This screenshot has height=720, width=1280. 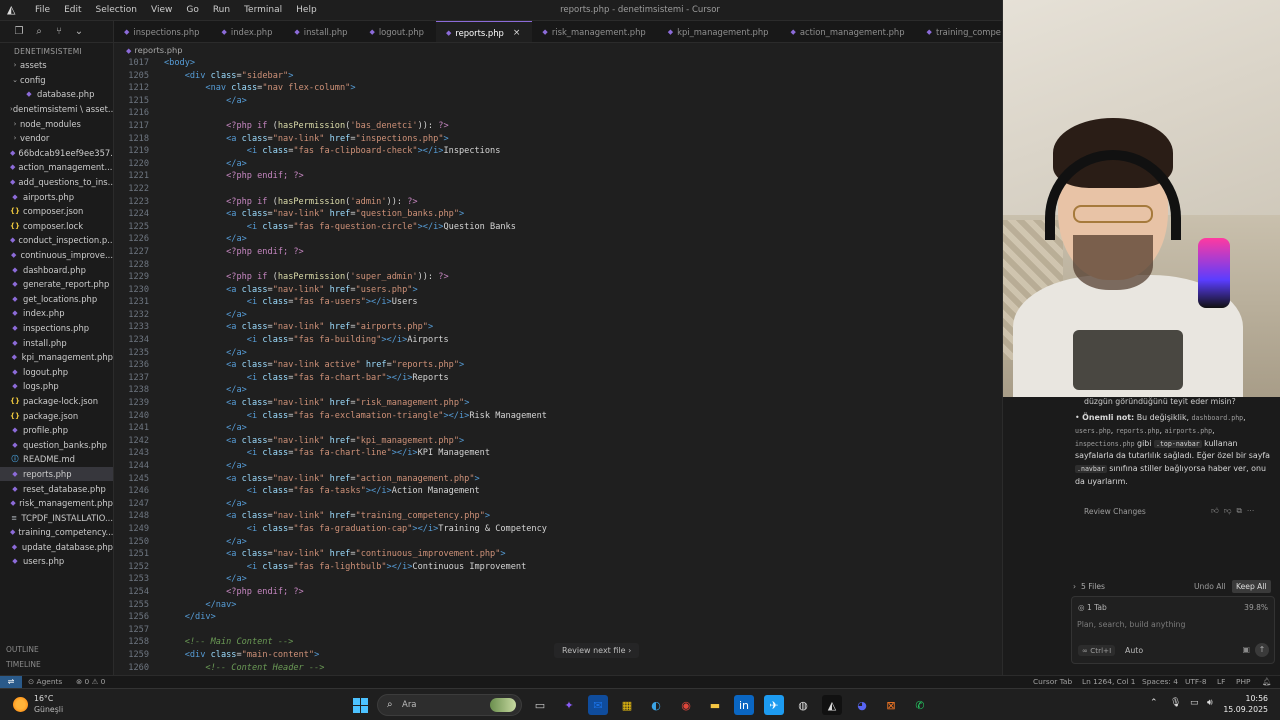 What do you see at coordinates (56, 342) in the screenshot?
I see `sidebar-item-install-php: ◆ install.php` at bounding box center [56, 342].